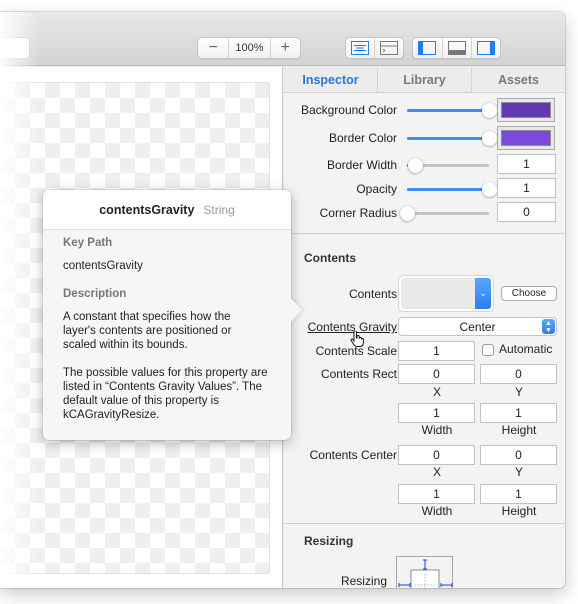 The width and height of the screenshot is (578, 604). I want to click on panel-tabs: Inspector Library Assets, so click(424, 80).